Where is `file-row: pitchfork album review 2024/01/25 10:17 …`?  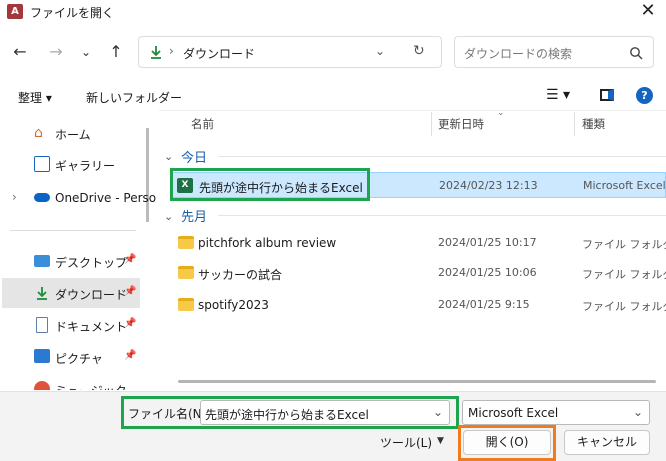
file-row: pitchfork album review 2024/01/25 10:17 … is located at coordinates (418, 243).